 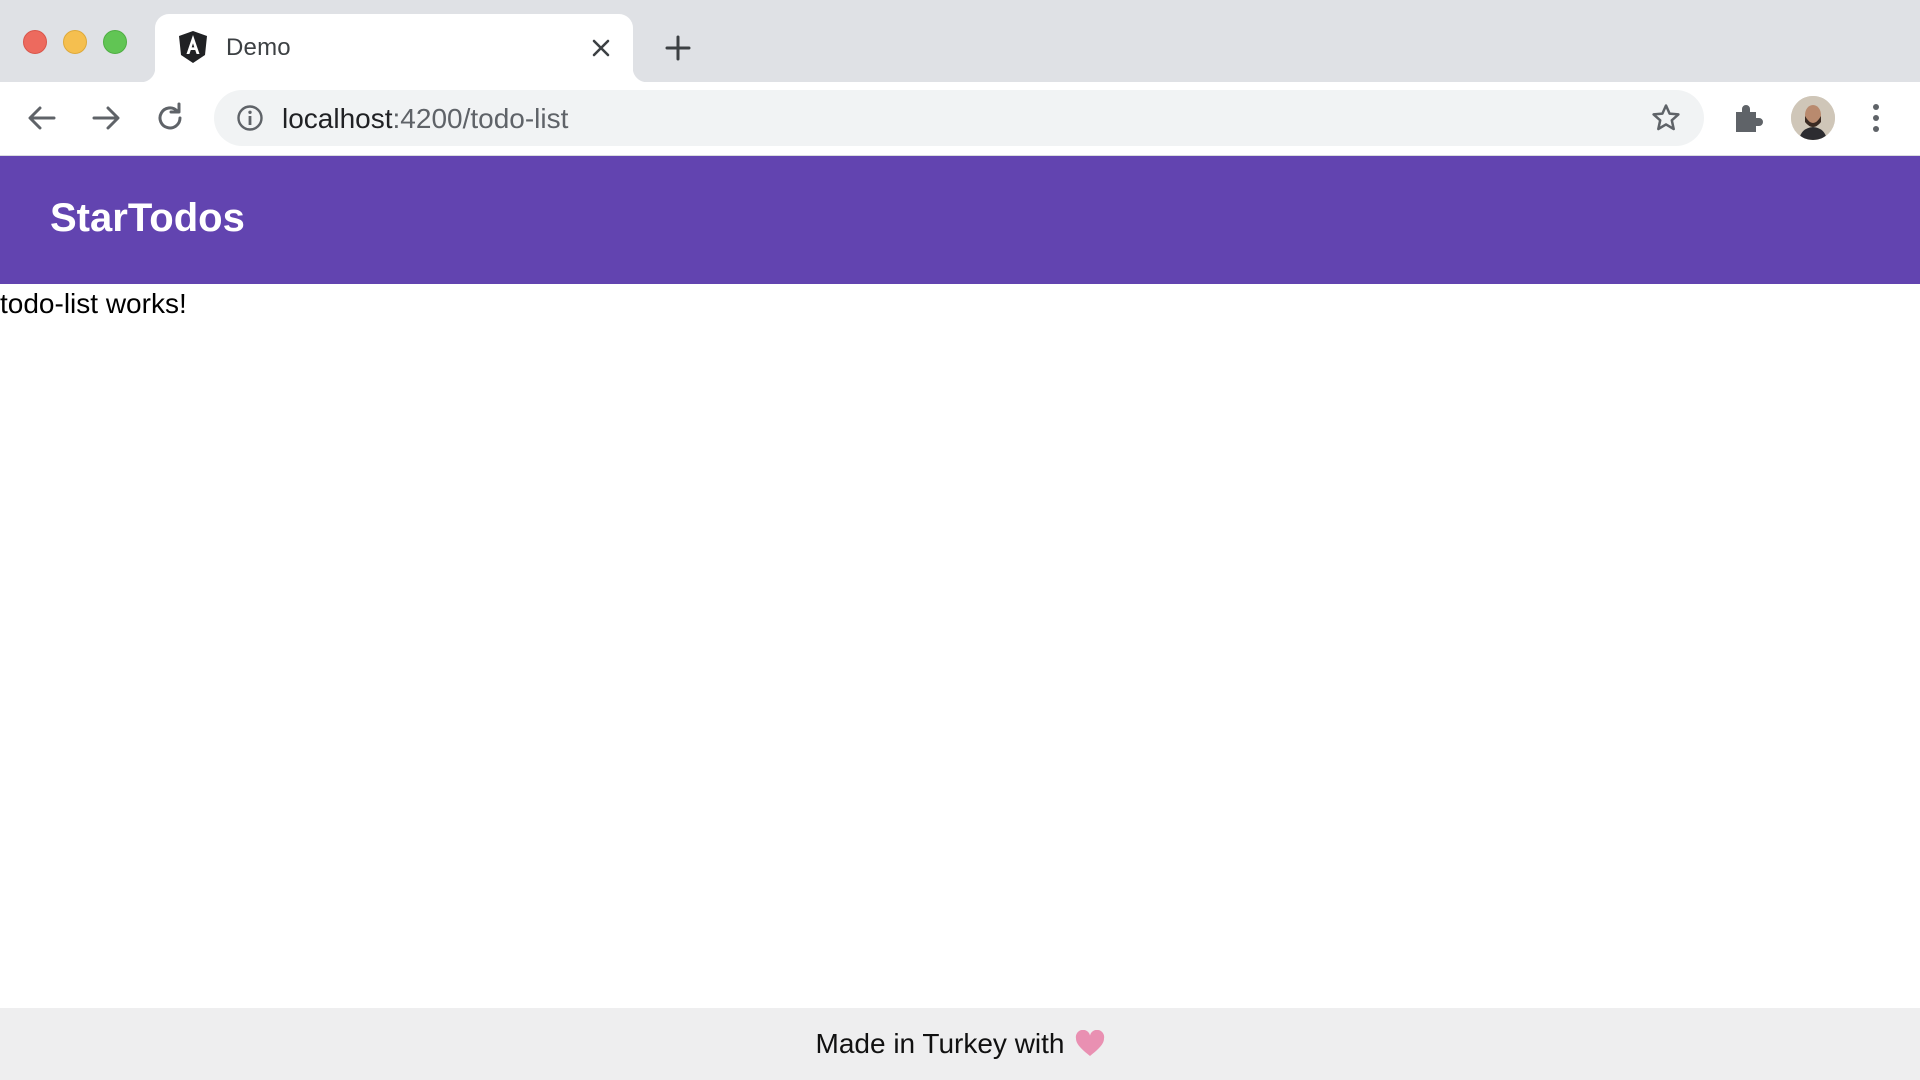 I want to click on route-content-text: todo-list works!, so click(x=93, y=303).